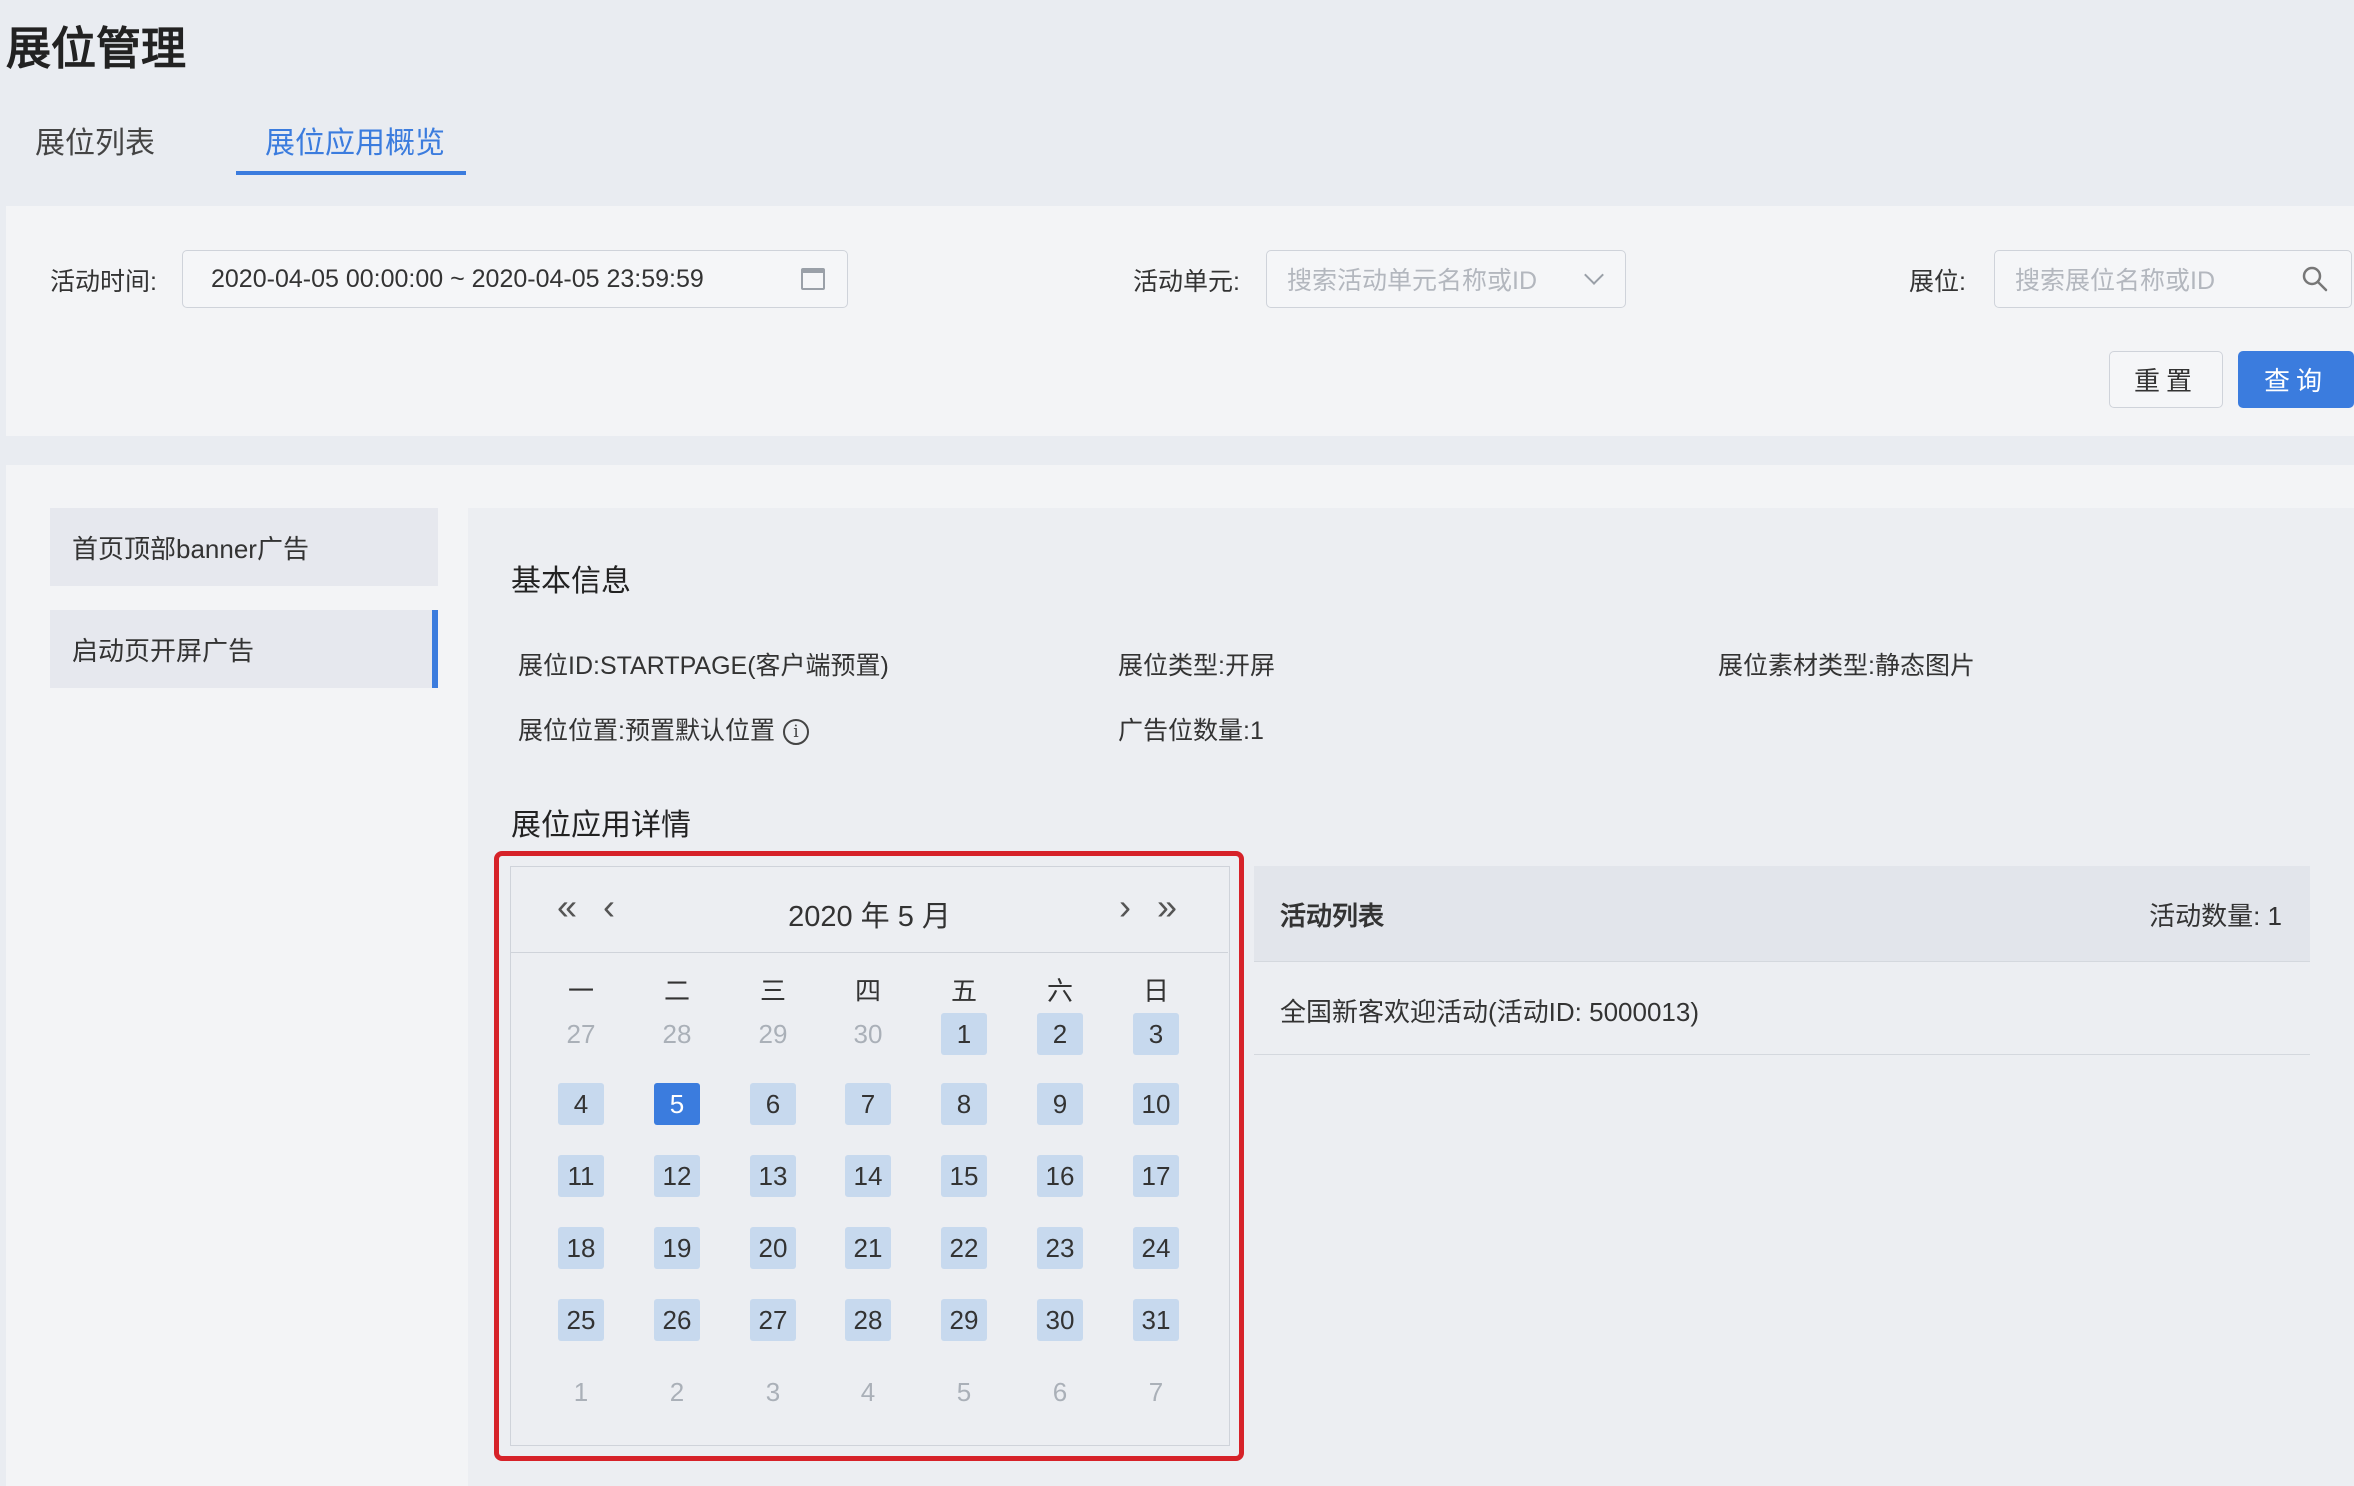 The width and height of the screenshot is (2354, 1486). I want to click on unit-select: 搜索活动单元名称或ID, so click(1446, 279).